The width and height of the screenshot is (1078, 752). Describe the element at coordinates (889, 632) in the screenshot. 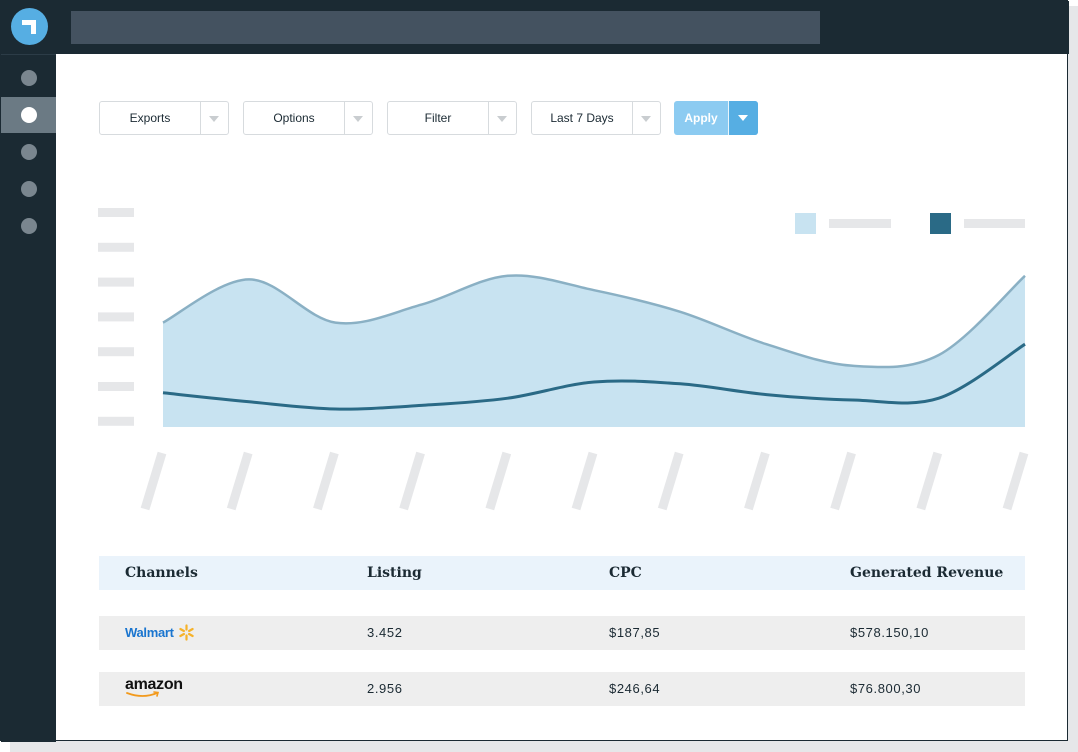

I see `revenue-cell: $578.150,10` at that location.